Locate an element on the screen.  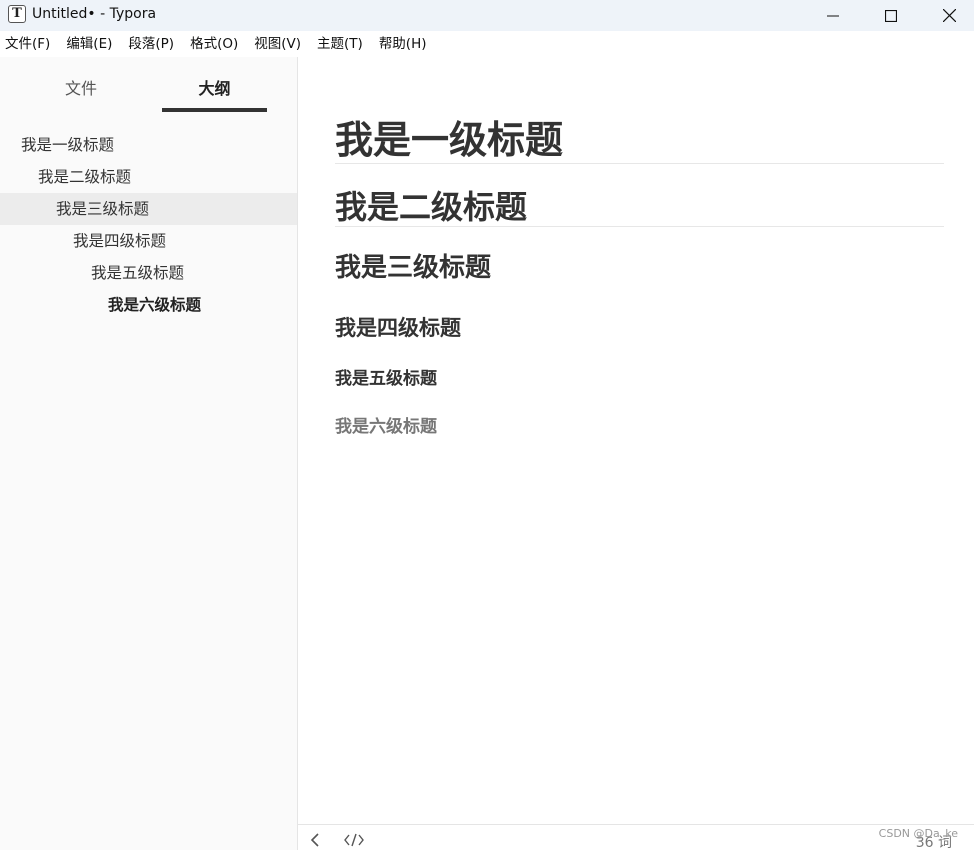
heading-2-divider is located at coordinates (639, 226).